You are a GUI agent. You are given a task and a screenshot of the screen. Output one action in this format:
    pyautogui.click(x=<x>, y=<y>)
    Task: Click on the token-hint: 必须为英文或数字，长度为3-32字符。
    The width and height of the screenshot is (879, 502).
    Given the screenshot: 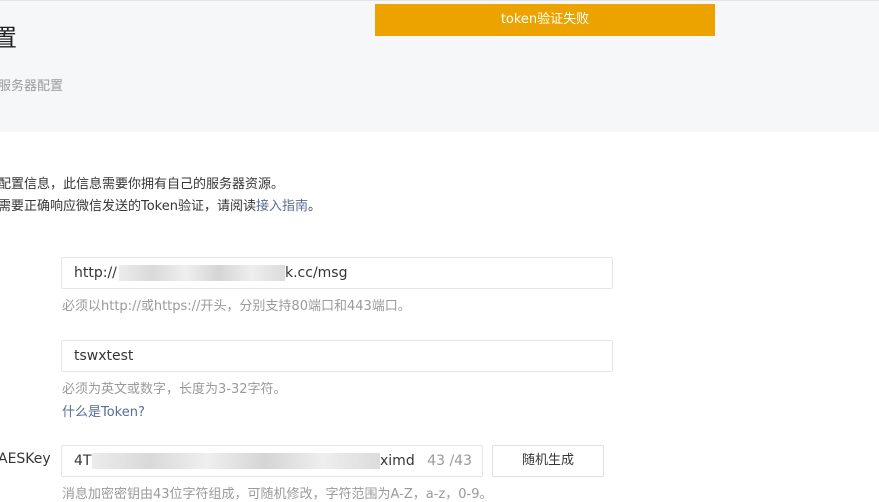 What is the action you would take?
    pyautogui.click(x=174, y=389)
    